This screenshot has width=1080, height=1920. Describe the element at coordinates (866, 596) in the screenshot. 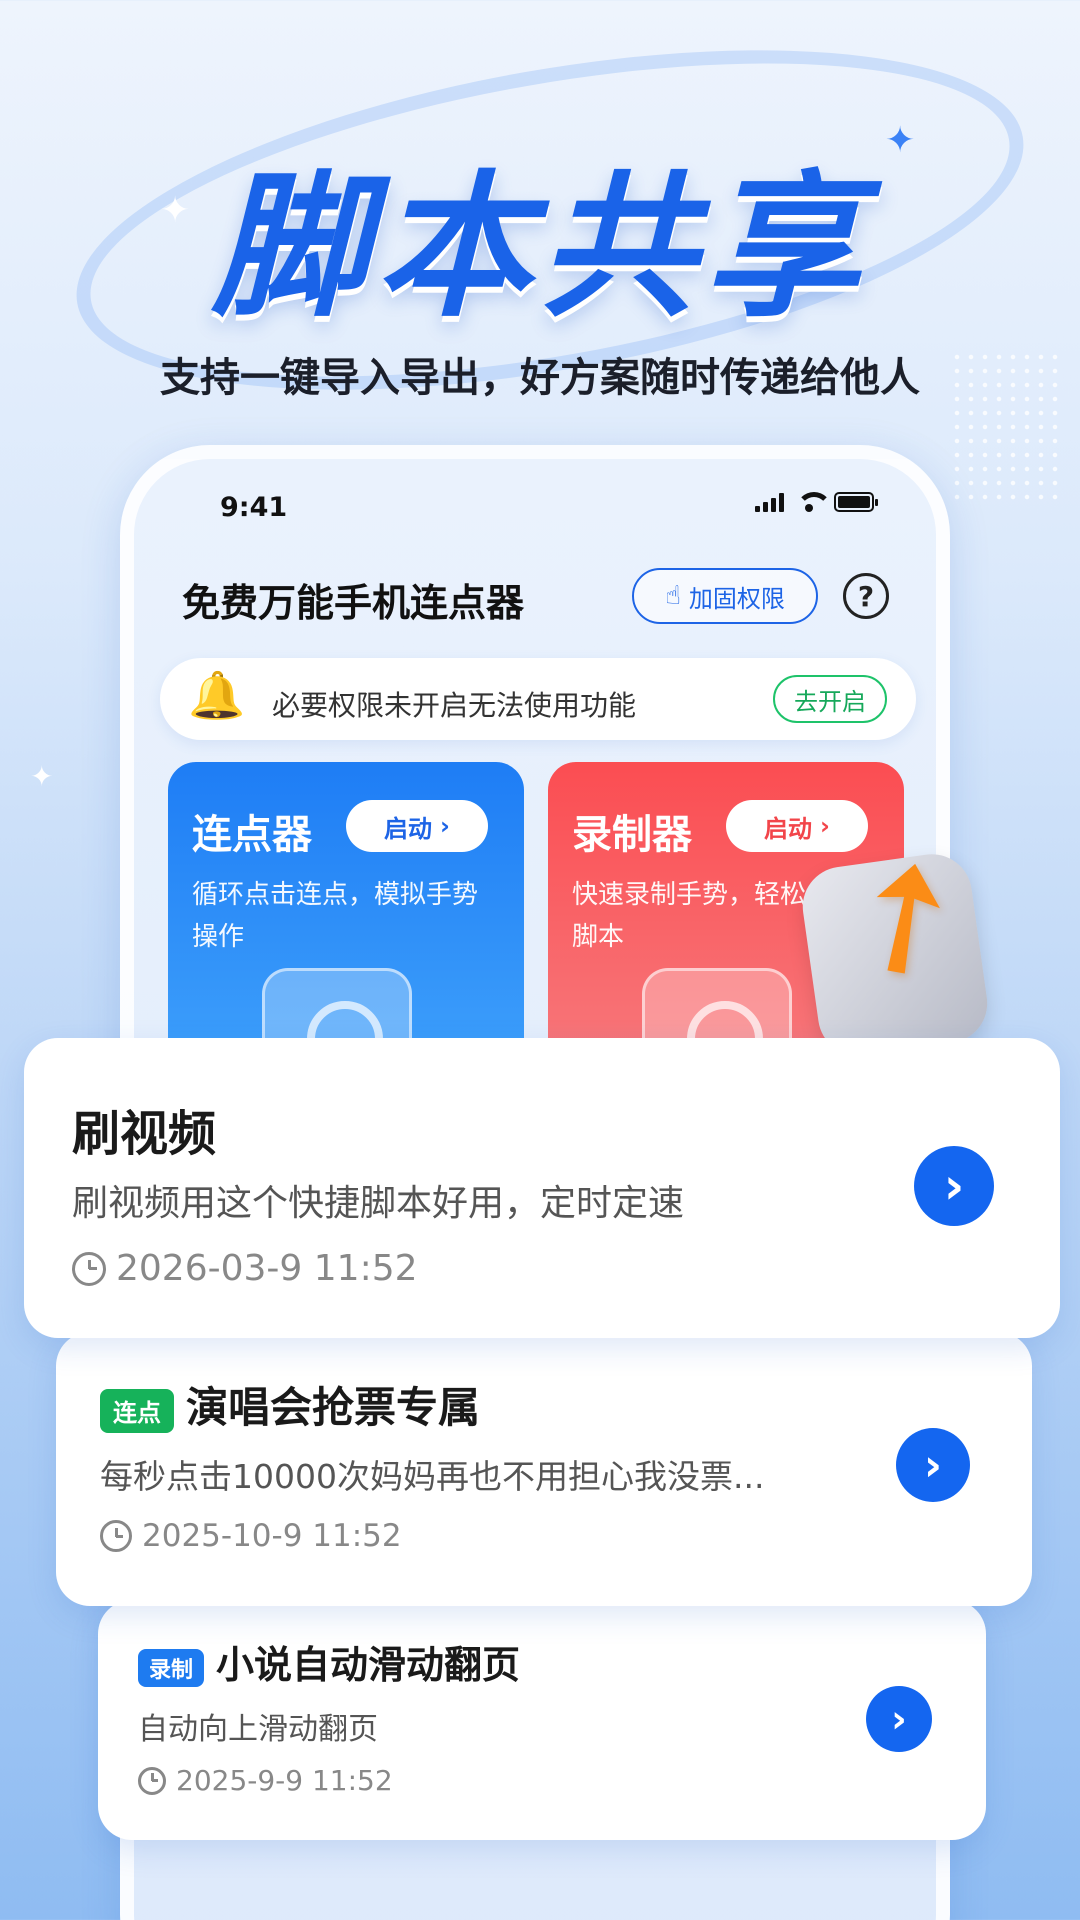

I see `help-button: ?` at that location.